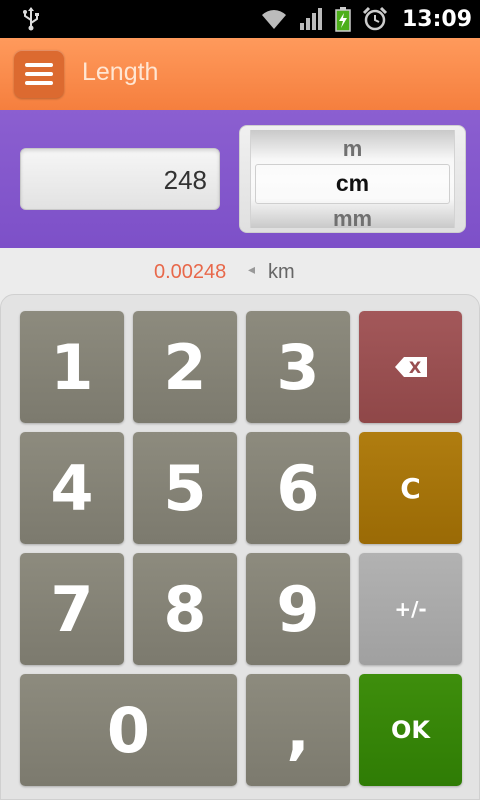 Image resolution: width=480 pixels, height=800 pixels. I want to click on unit-option-selected: cm, so click(352, 183).